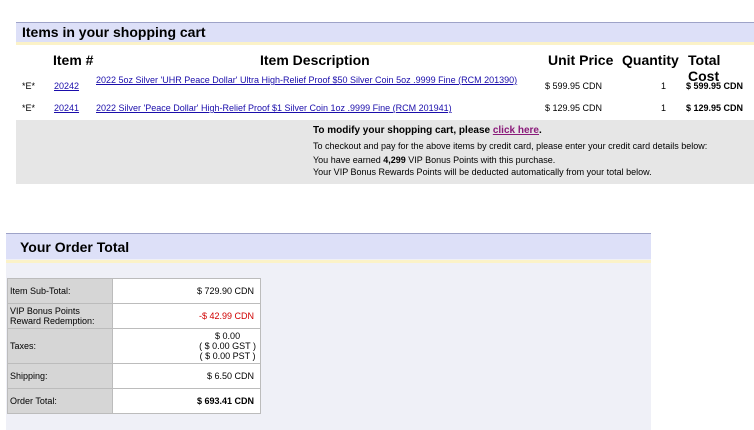  I want to click on subtotal-row: Item Sub-Total: $ 729.90 CDN, so click(134, 291).